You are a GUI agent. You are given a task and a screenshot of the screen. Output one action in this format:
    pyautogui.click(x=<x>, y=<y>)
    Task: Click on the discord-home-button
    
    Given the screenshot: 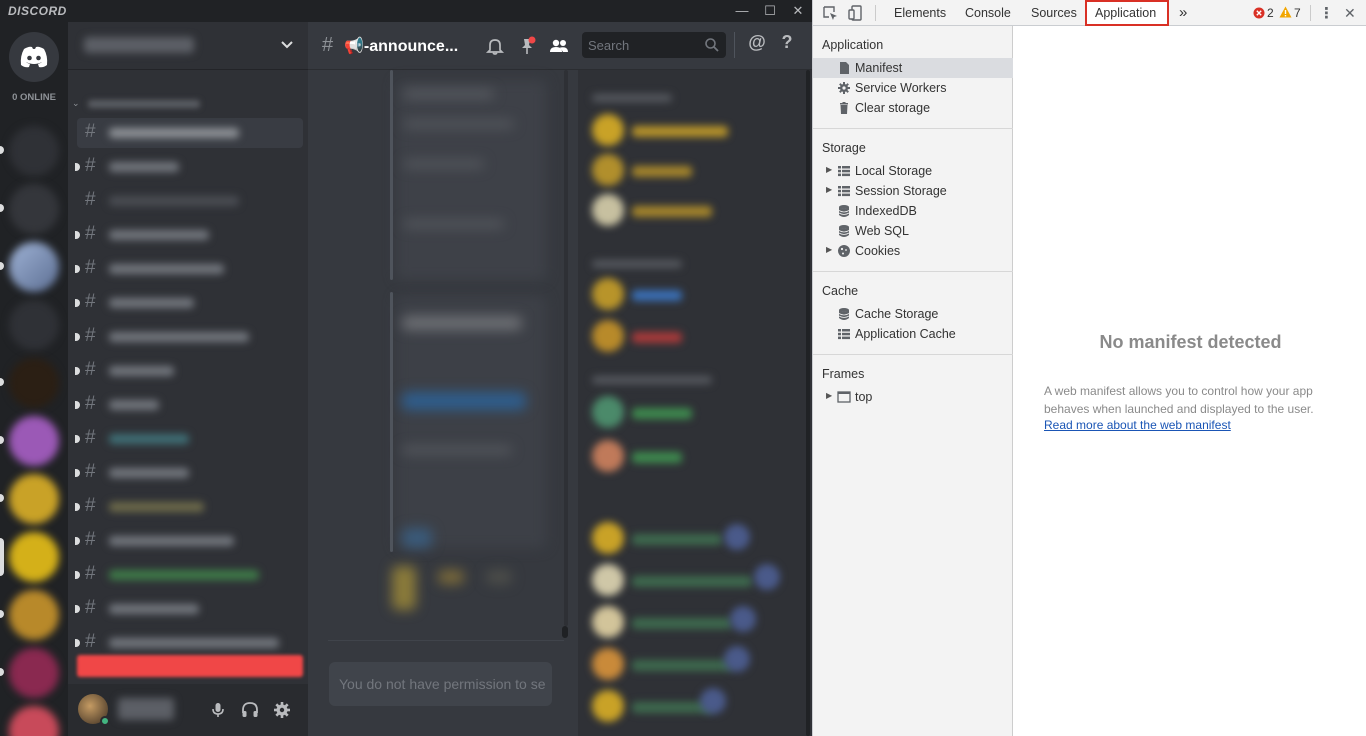 What is the action you would take?
    pyautogui.click(x=34, y=57)
    